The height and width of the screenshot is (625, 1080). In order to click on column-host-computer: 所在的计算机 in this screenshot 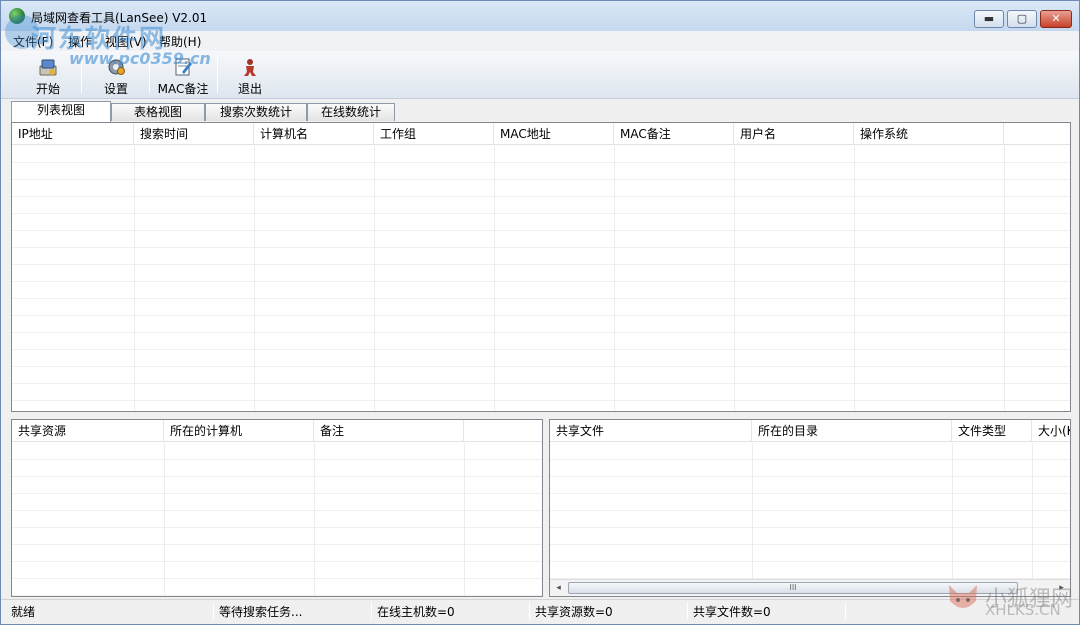, I will do `click(239, 431)`.